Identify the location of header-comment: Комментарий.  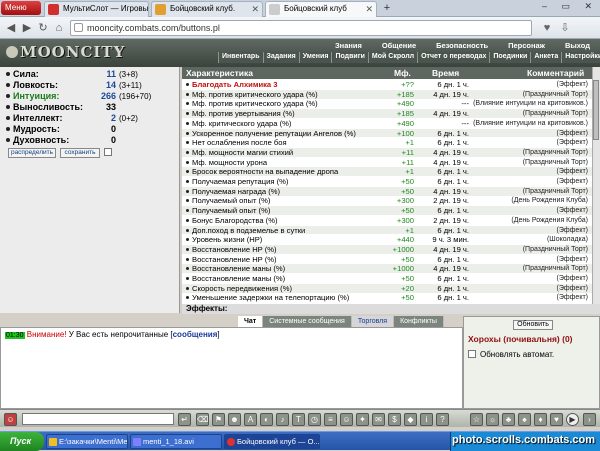
(556, 73).